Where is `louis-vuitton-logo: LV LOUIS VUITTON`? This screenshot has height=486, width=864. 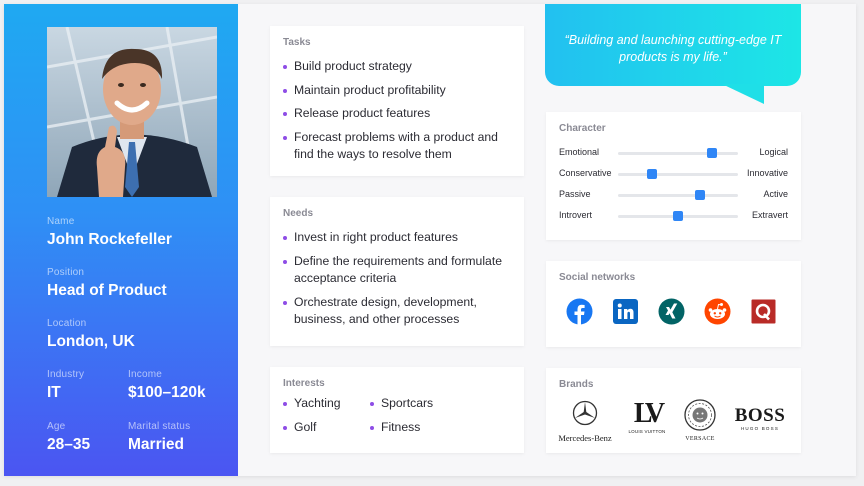 louis-vuitton-logo: LV LOUIS VUITTON is located at coordinates (647, 416).